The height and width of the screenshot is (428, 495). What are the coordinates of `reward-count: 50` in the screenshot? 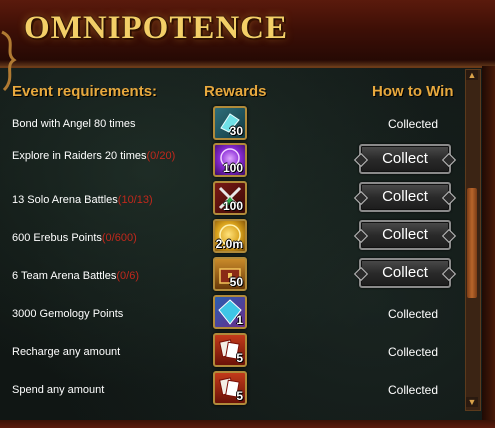 It's located at (236, 282).